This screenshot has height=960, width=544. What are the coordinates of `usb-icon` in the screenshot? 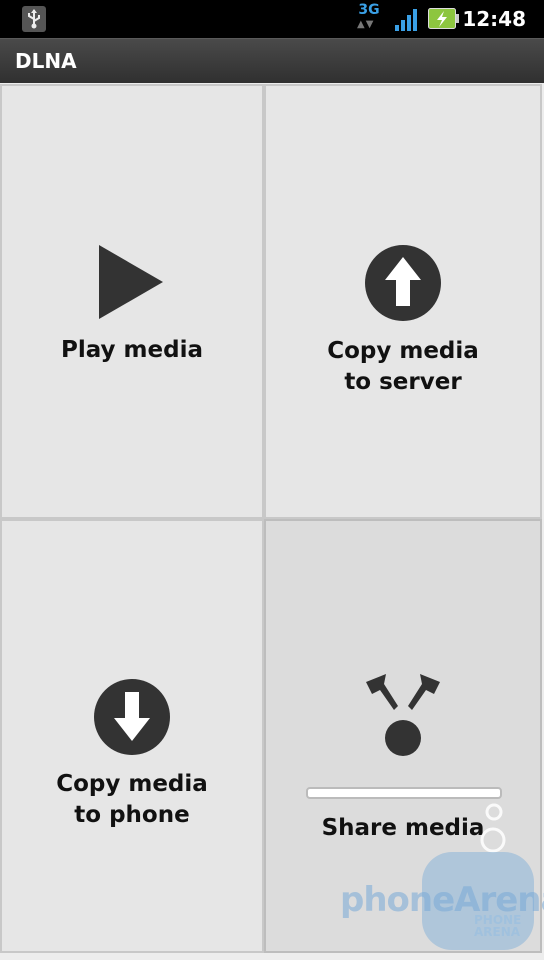 It's located at (34, 19).